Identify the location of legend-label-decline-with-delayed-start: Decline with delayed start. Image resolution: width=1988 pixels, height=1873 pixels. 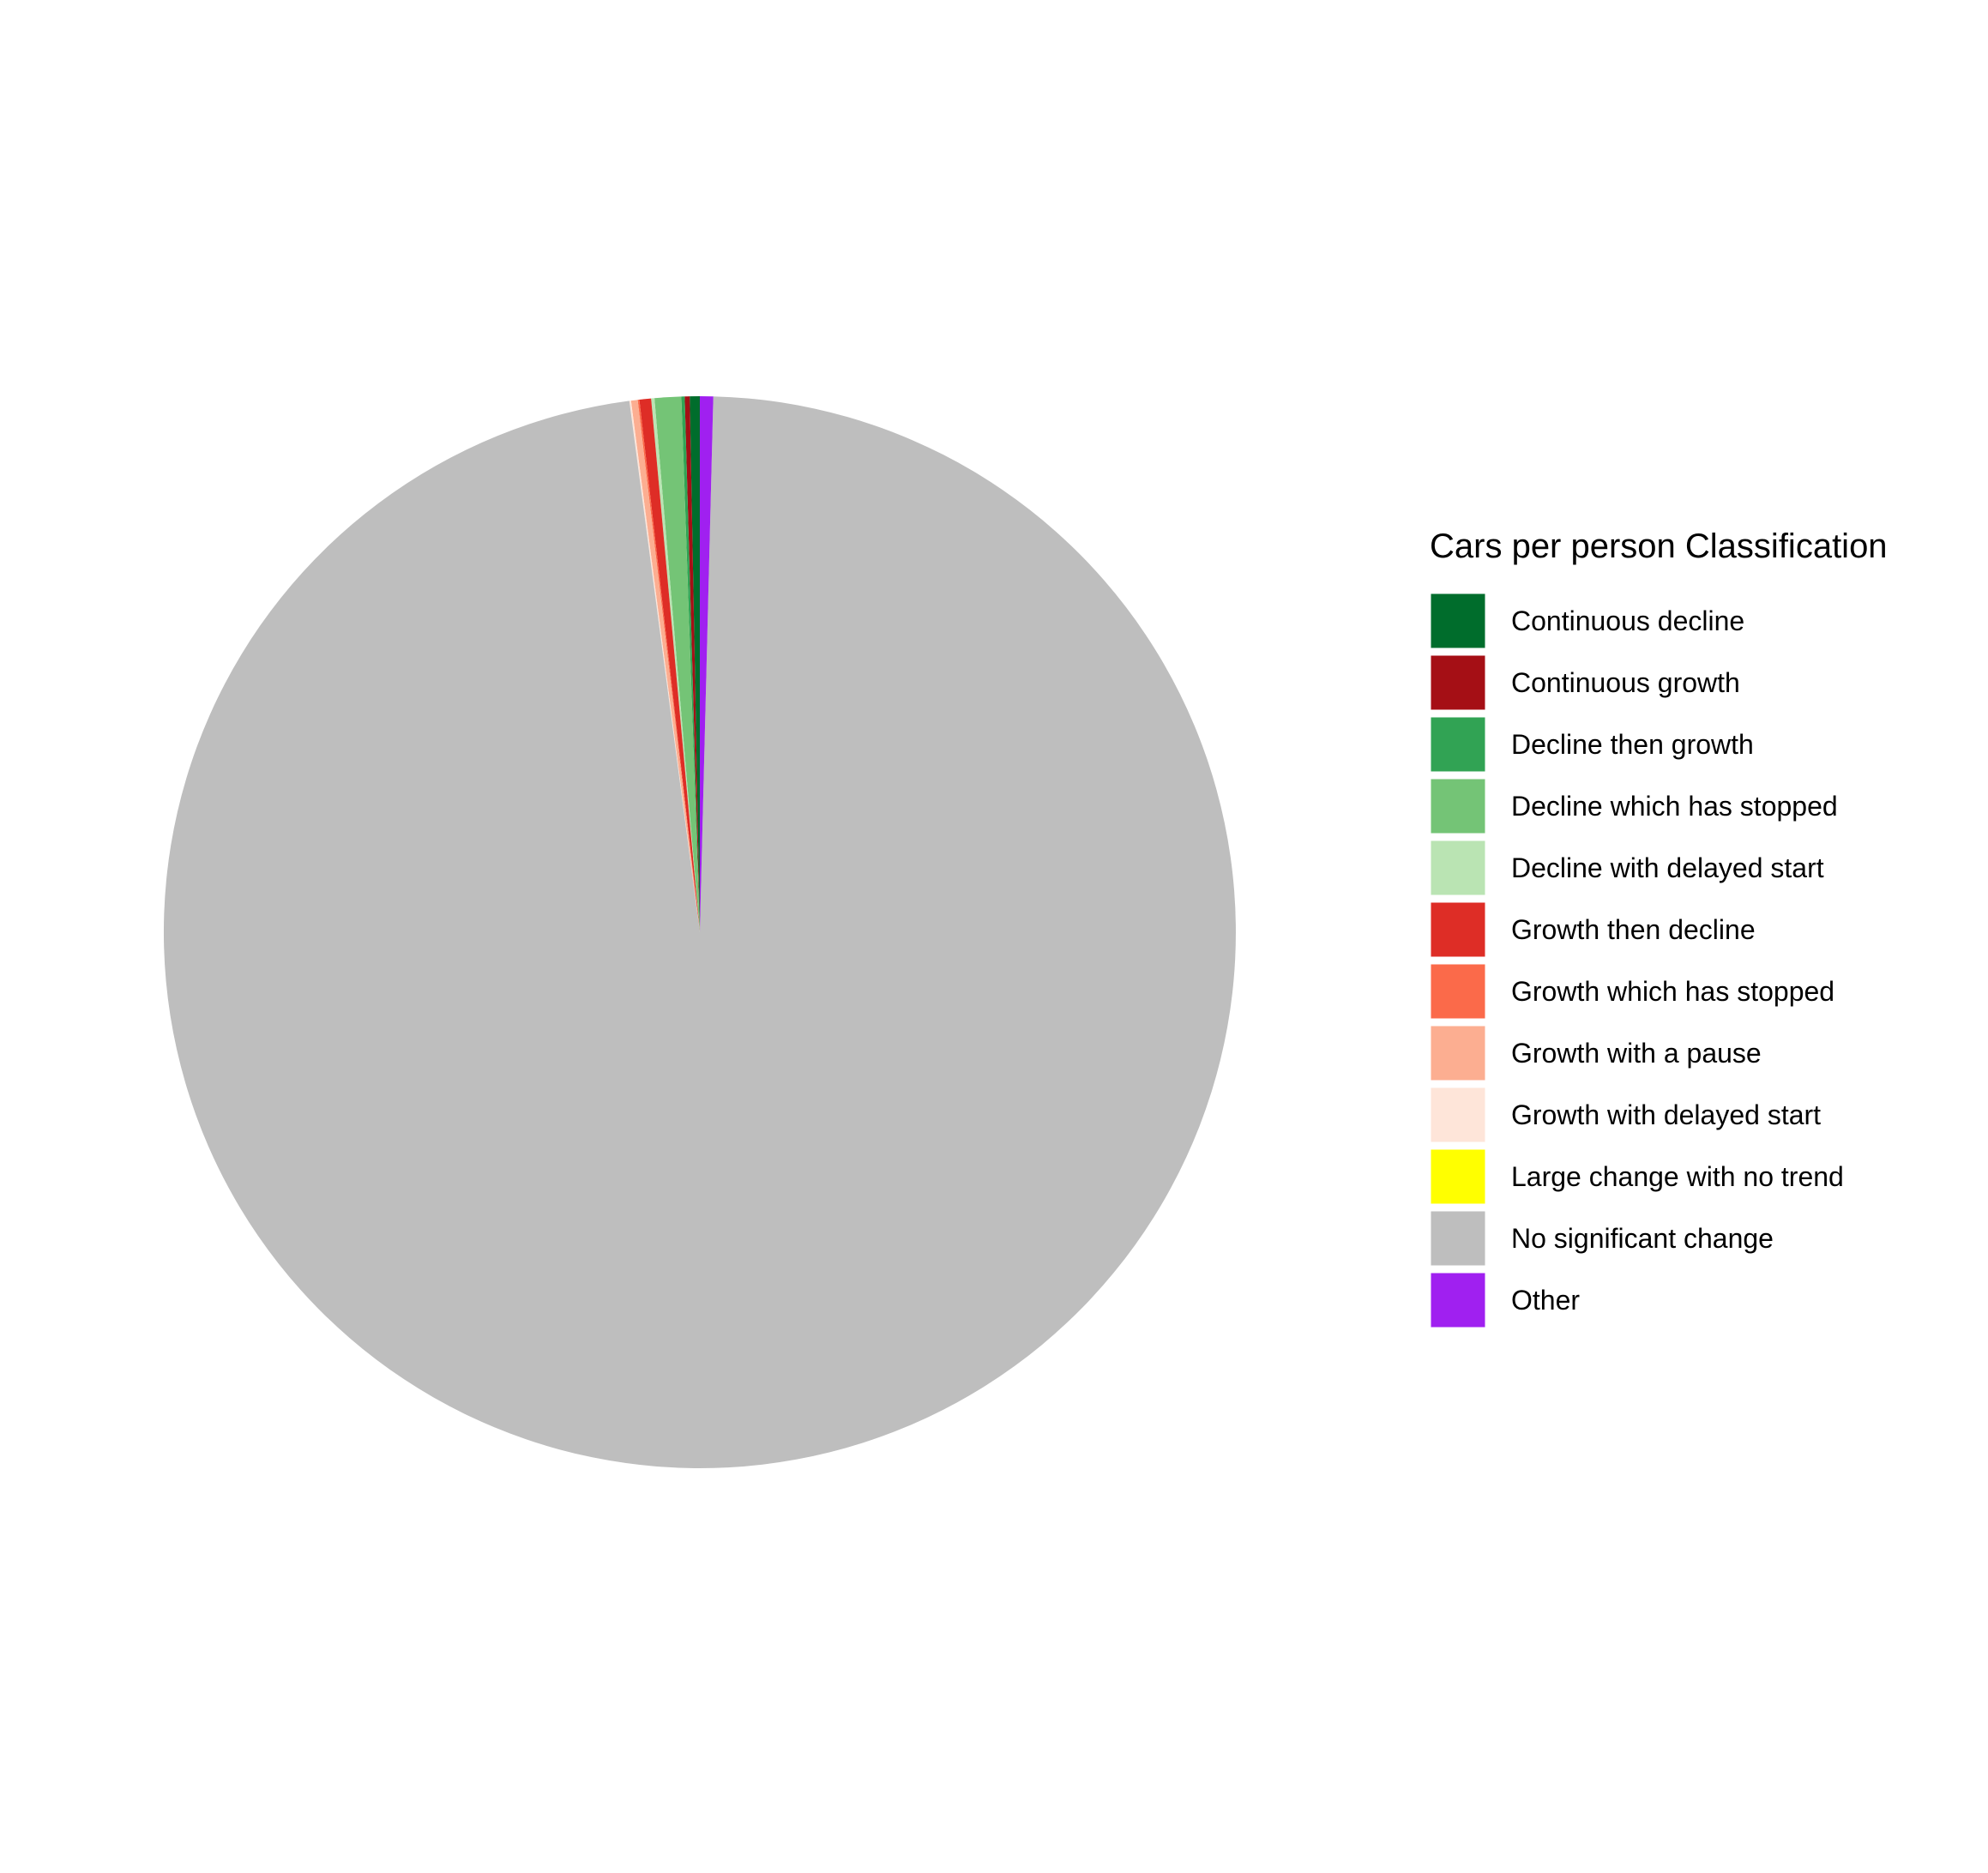
(1667, 867).